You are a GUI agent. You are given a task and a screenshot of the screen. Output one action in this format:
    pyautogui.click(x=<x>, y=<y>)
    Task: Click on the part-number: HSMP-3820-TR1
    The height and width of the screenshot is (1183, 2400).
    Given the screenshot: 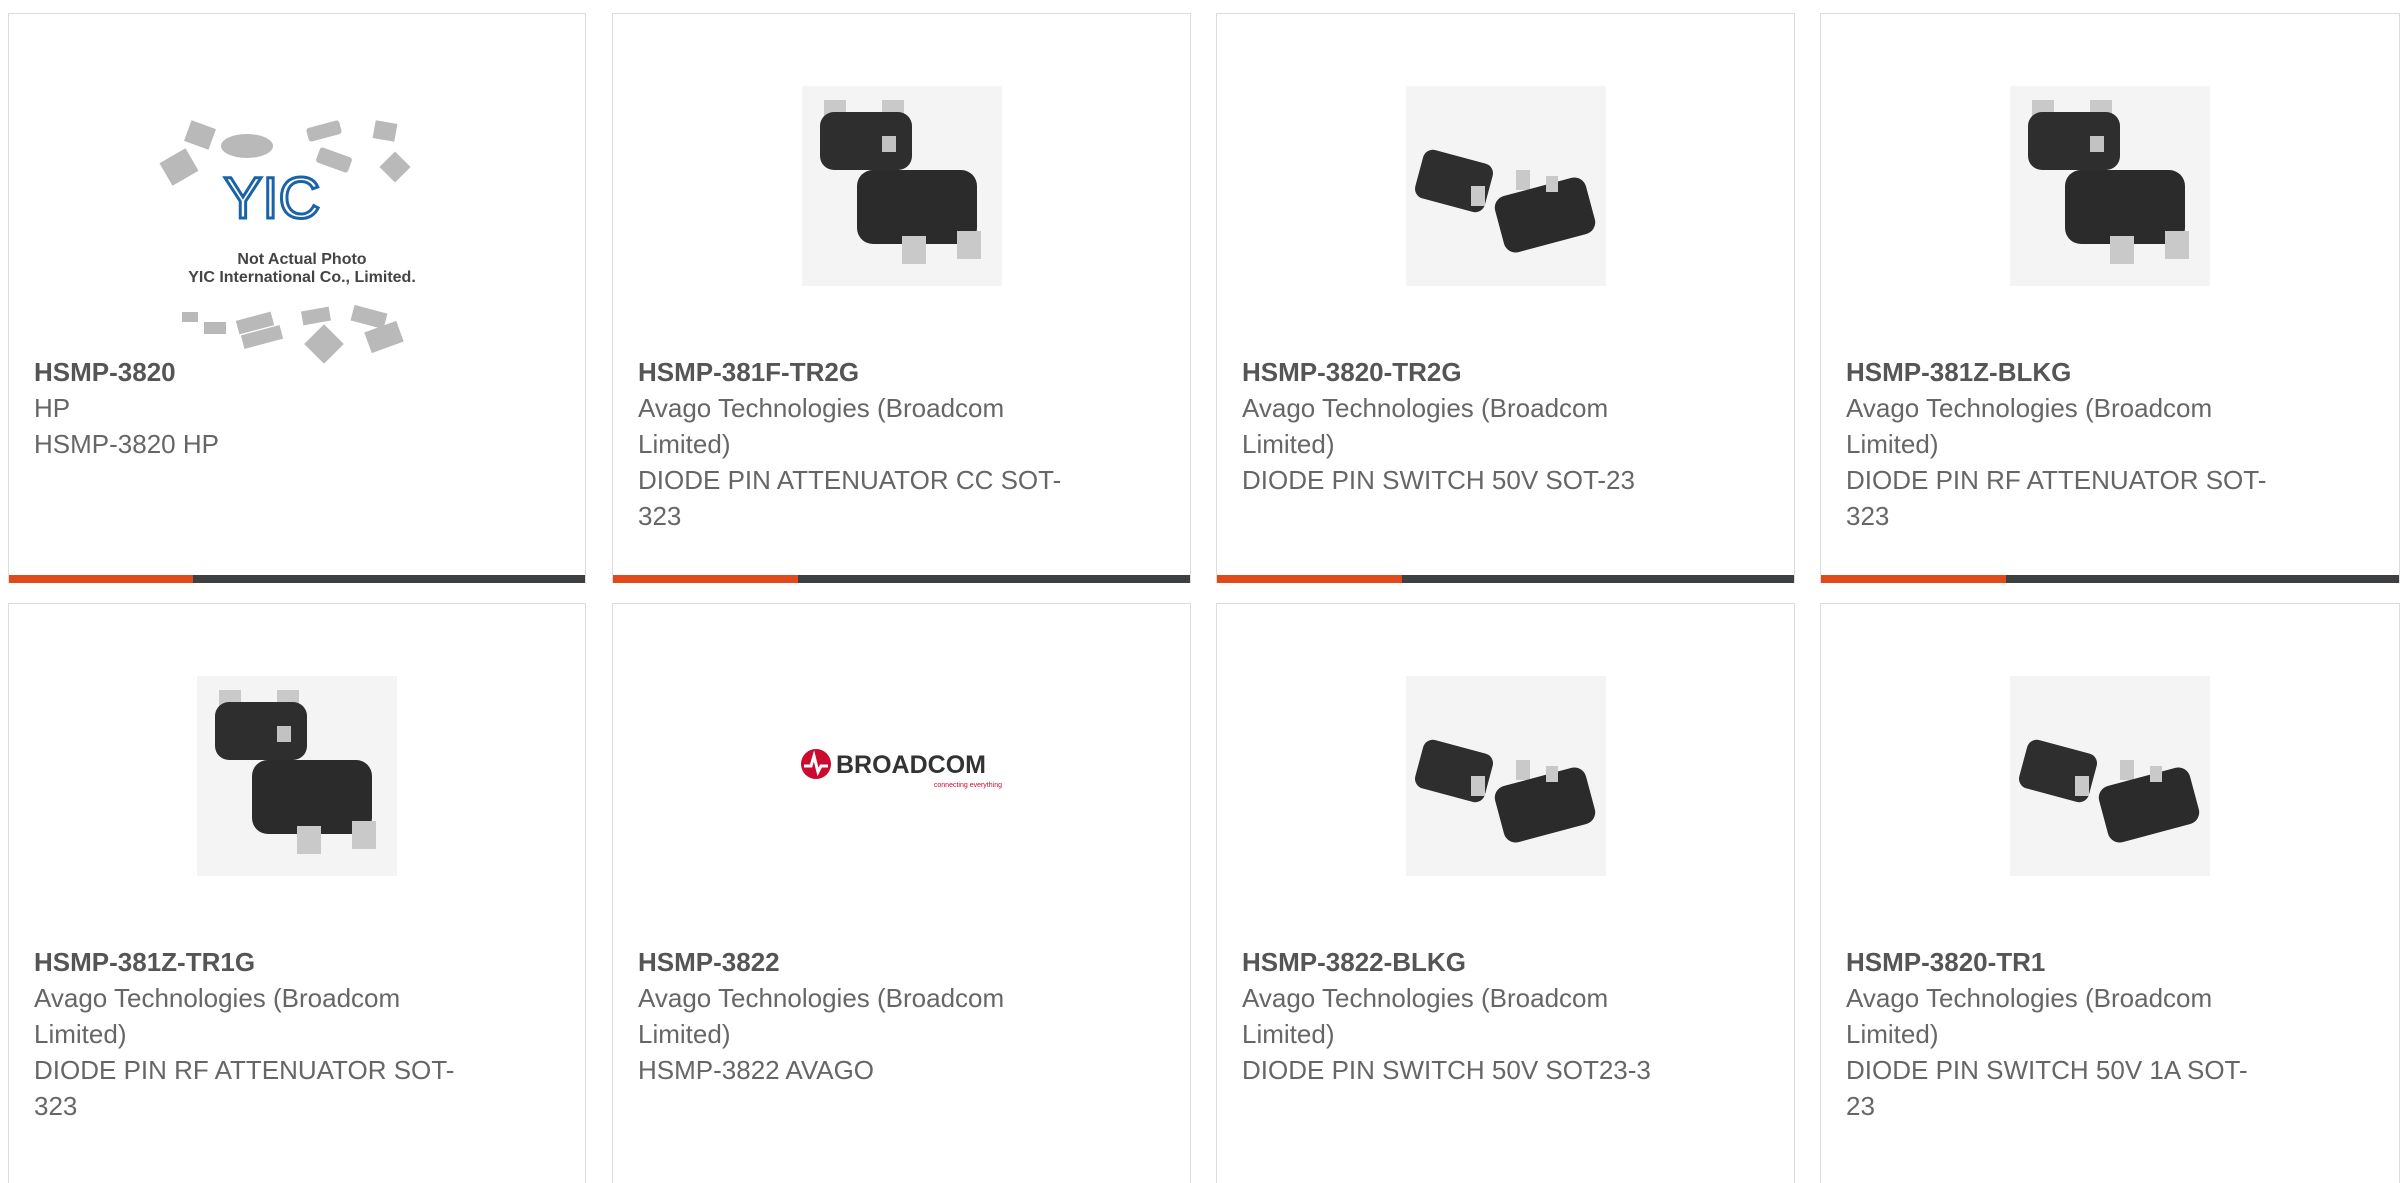 What is the action you would take?
    pyautogui.click(x=2061, y=962)
    